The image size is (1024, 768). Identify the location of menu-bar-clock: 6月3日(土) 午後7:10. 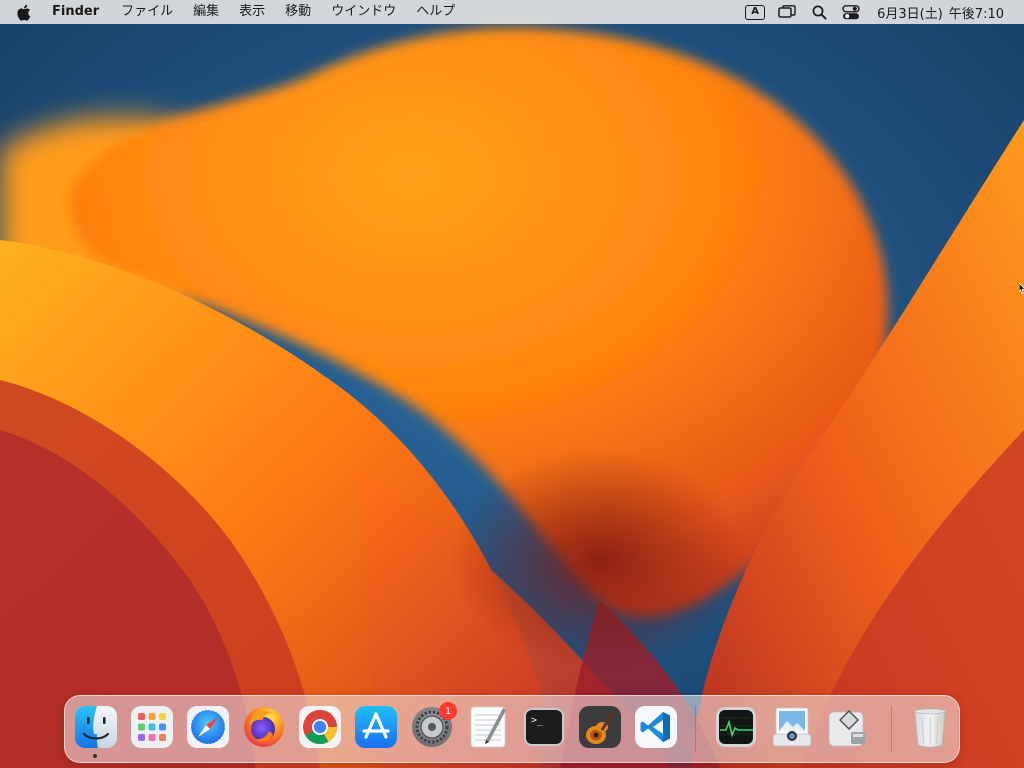
(938, 12).